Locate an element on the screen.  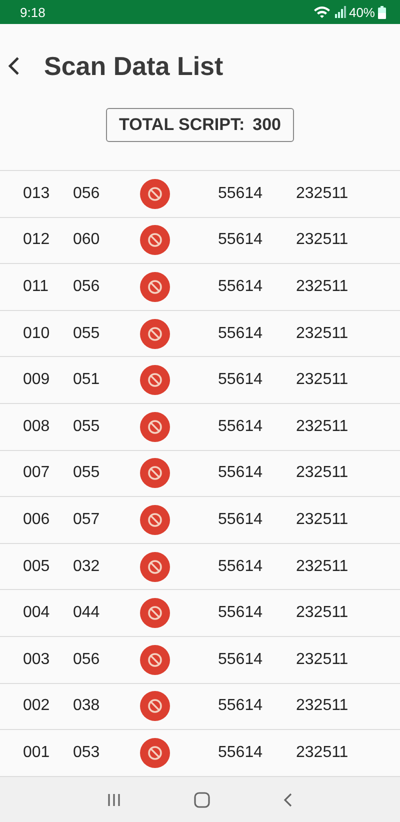
total-value: 300 is located at coordinates (266, 125).